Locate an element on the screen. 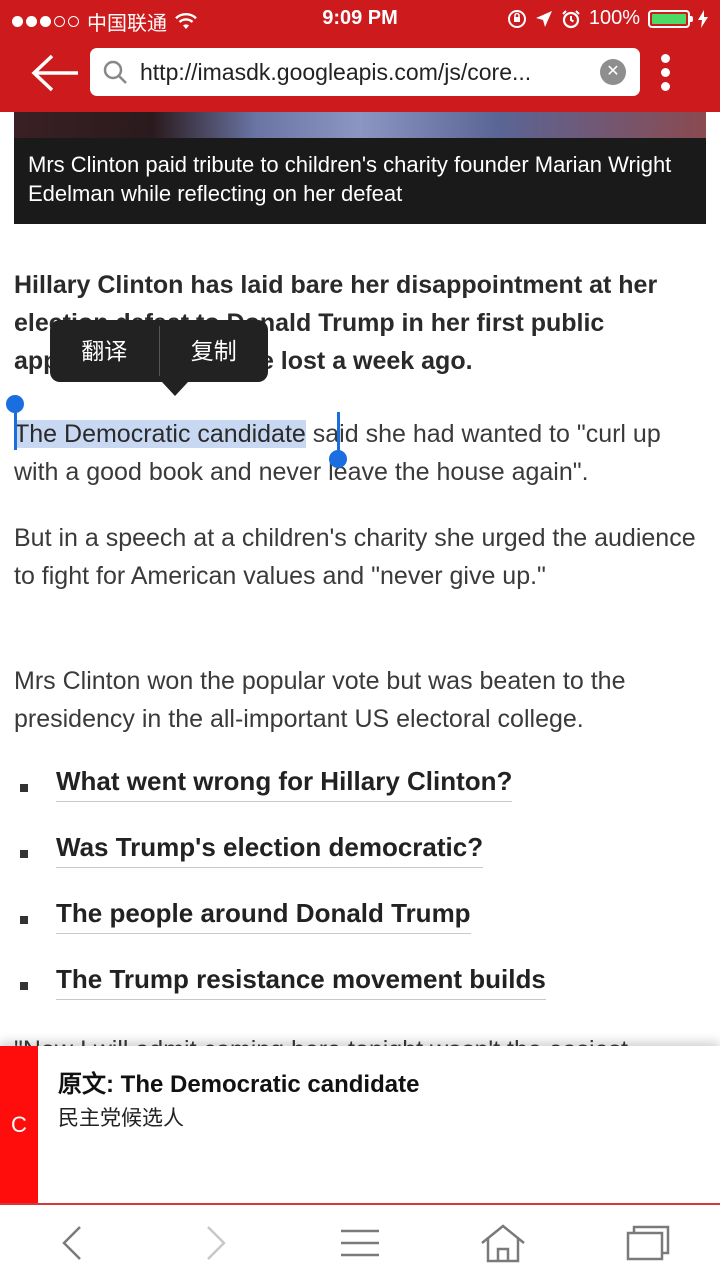 This screenshot has height=1280, width=720. chevron-right-icon is located at coordinates (215, 1243).